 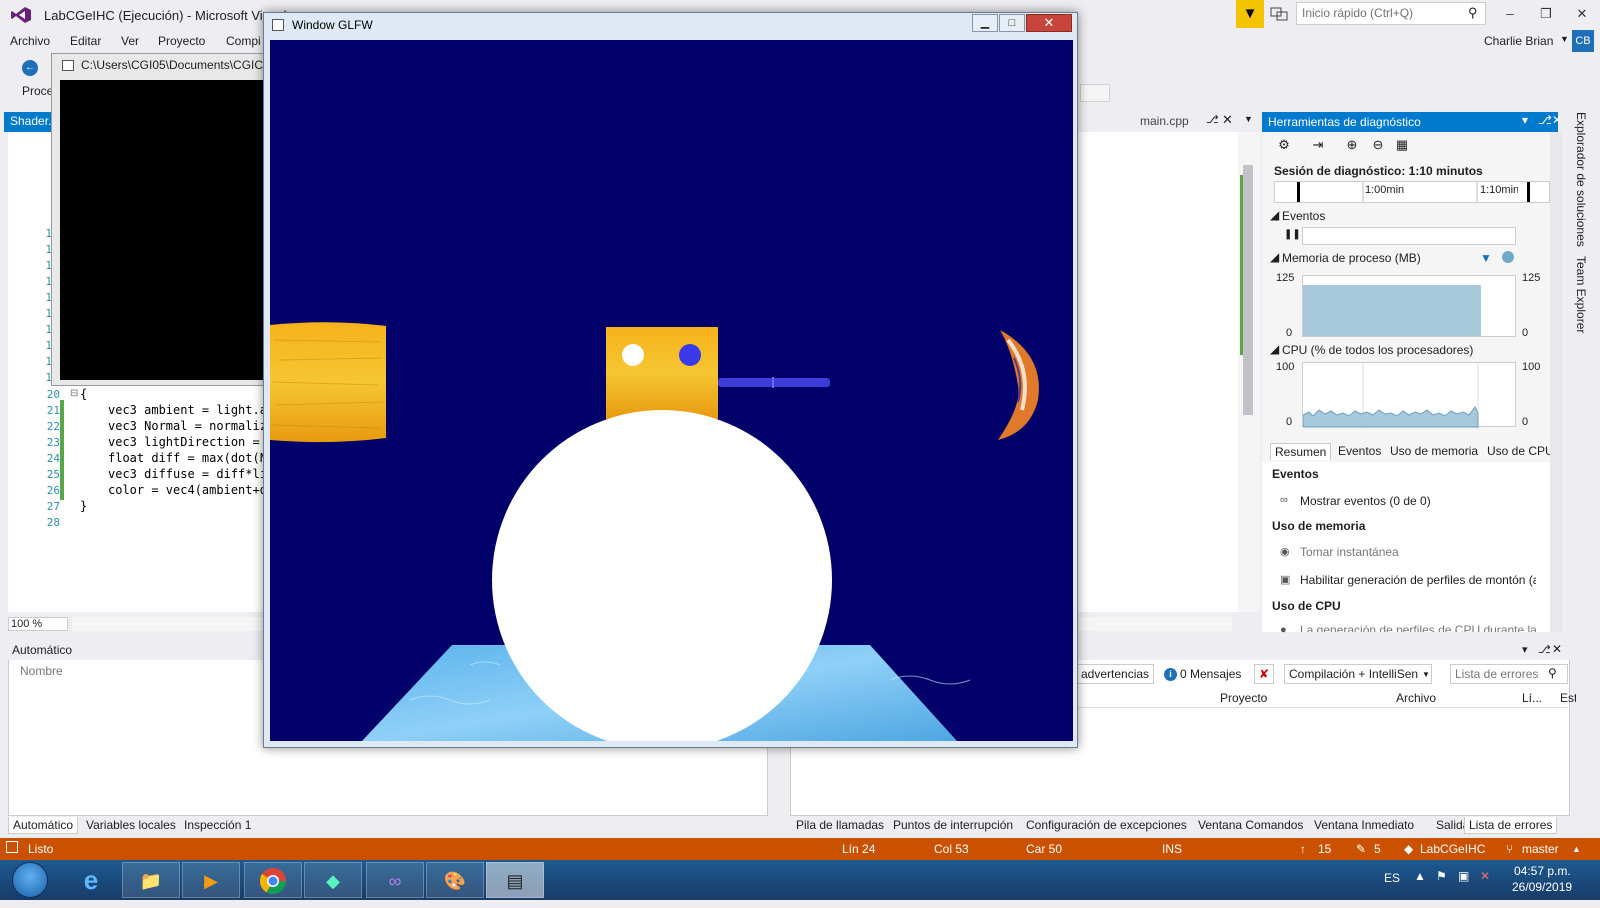 What do you see at coordinates (91, 880) in the screenshot?
I see `internet-explorer-icon: e` at bounding box center [91, 880].